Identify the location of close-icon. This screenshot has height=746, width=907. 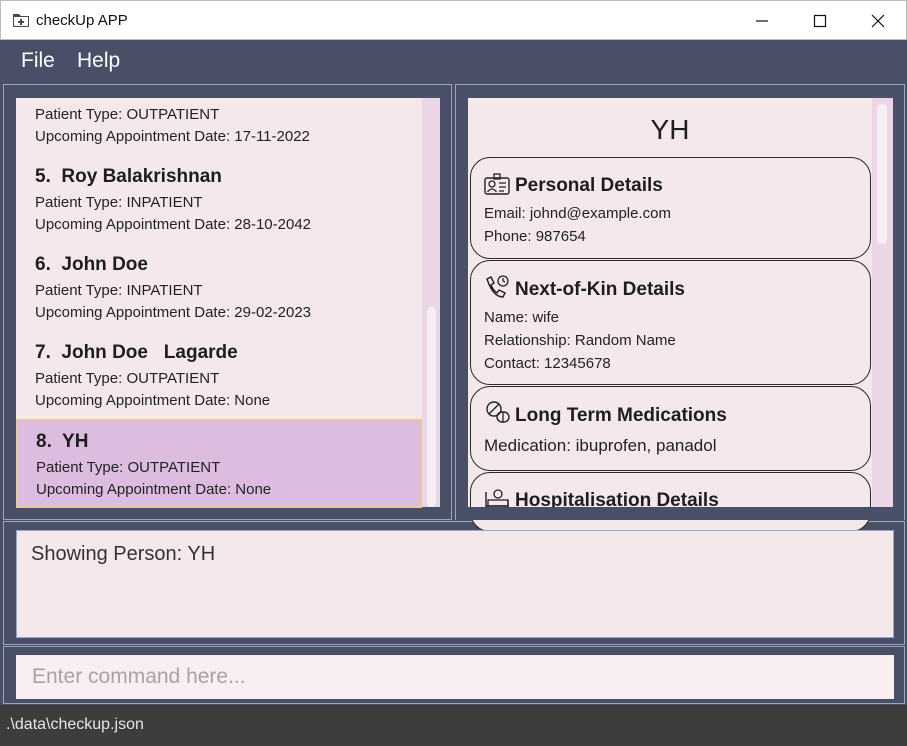
(878, 21).